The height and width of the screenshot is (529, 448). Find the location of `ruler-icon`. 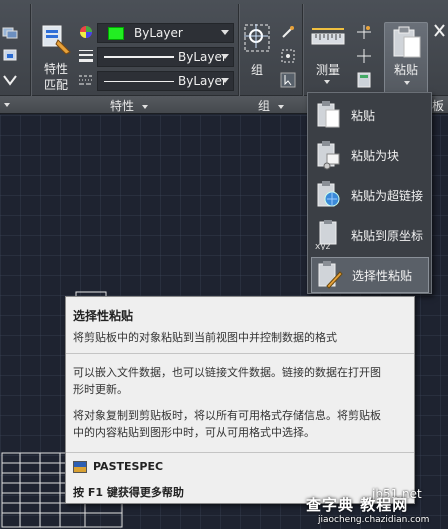

ruler-icon is located at coordinates (328, 36).